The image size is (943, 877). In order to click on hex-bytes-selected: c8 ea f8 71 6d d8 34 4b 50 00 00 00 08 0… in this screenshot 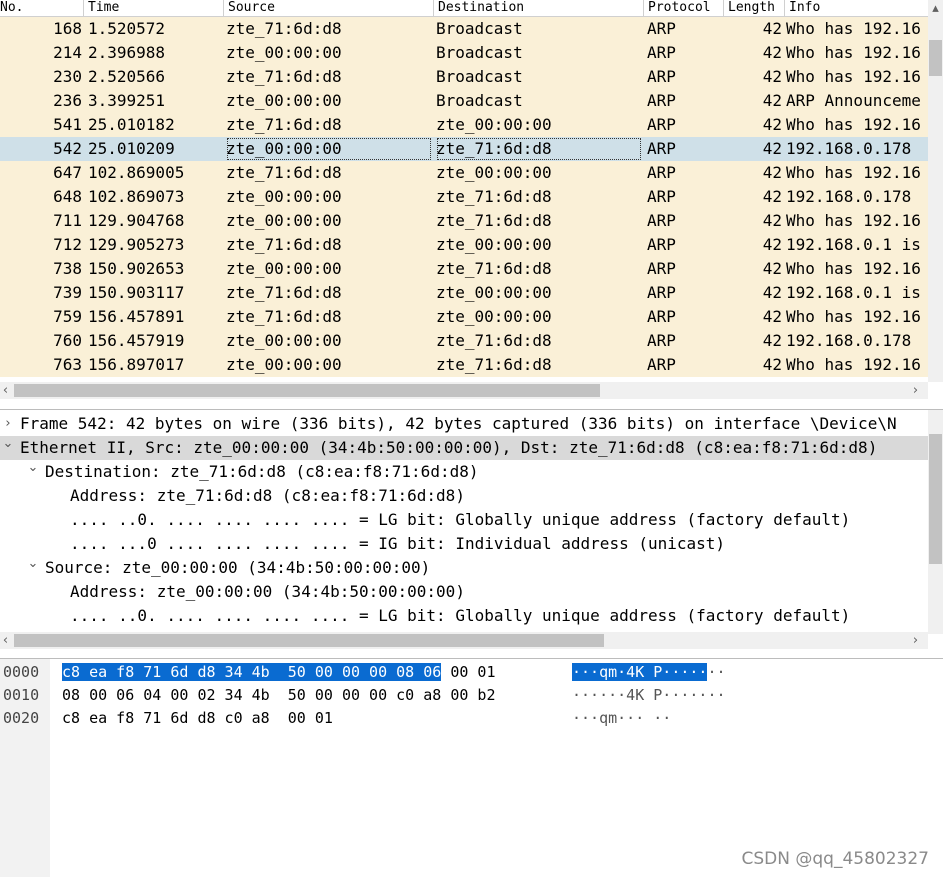, I will do `click(252, 672)`.